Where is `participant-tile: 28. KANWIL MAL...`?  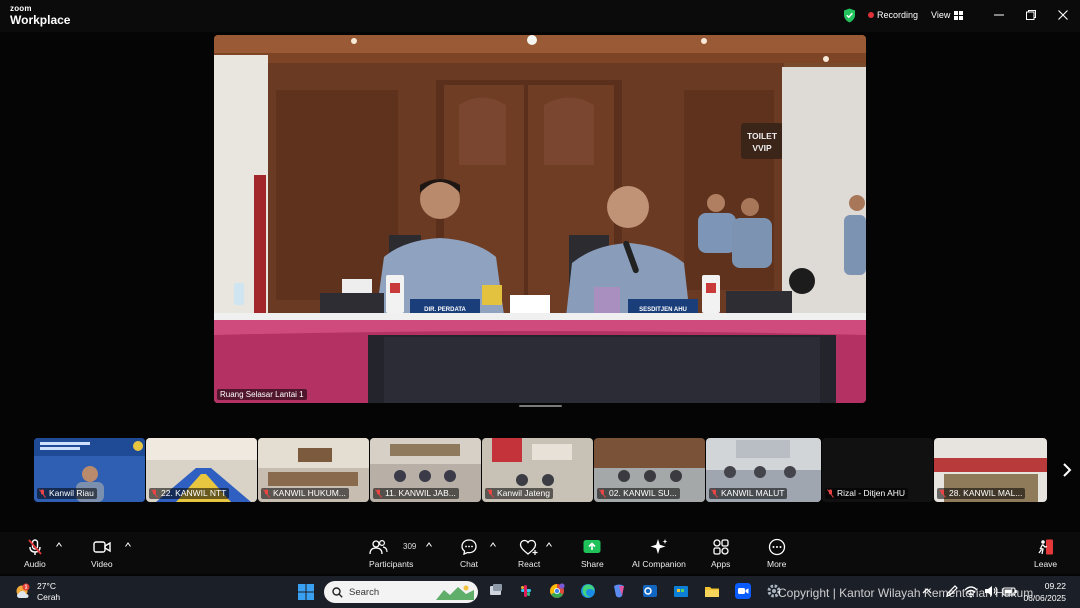
participant-tile: 28. KANWIL MAL... is located at coordinates (990, 470).